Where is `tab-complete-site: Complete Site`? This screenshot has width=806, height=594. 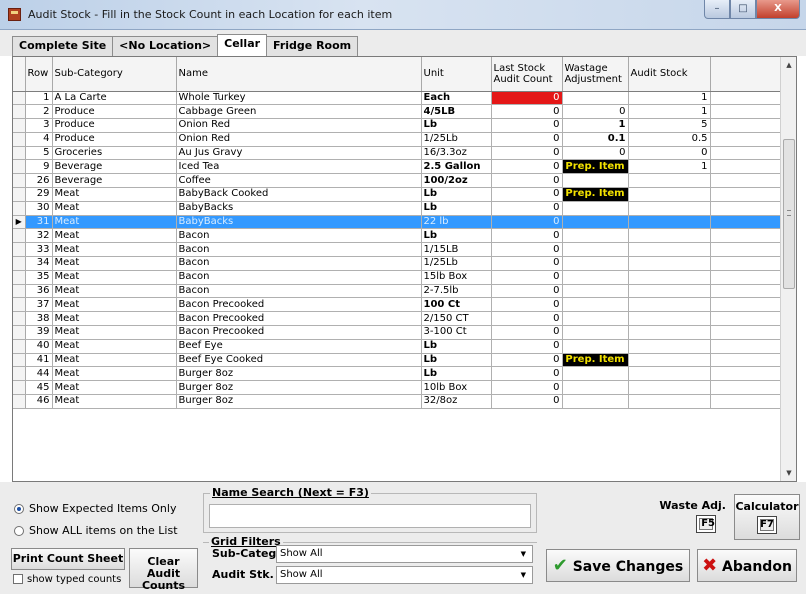
tab-complete-site: Complete Site is located at coordinates (63, 46).